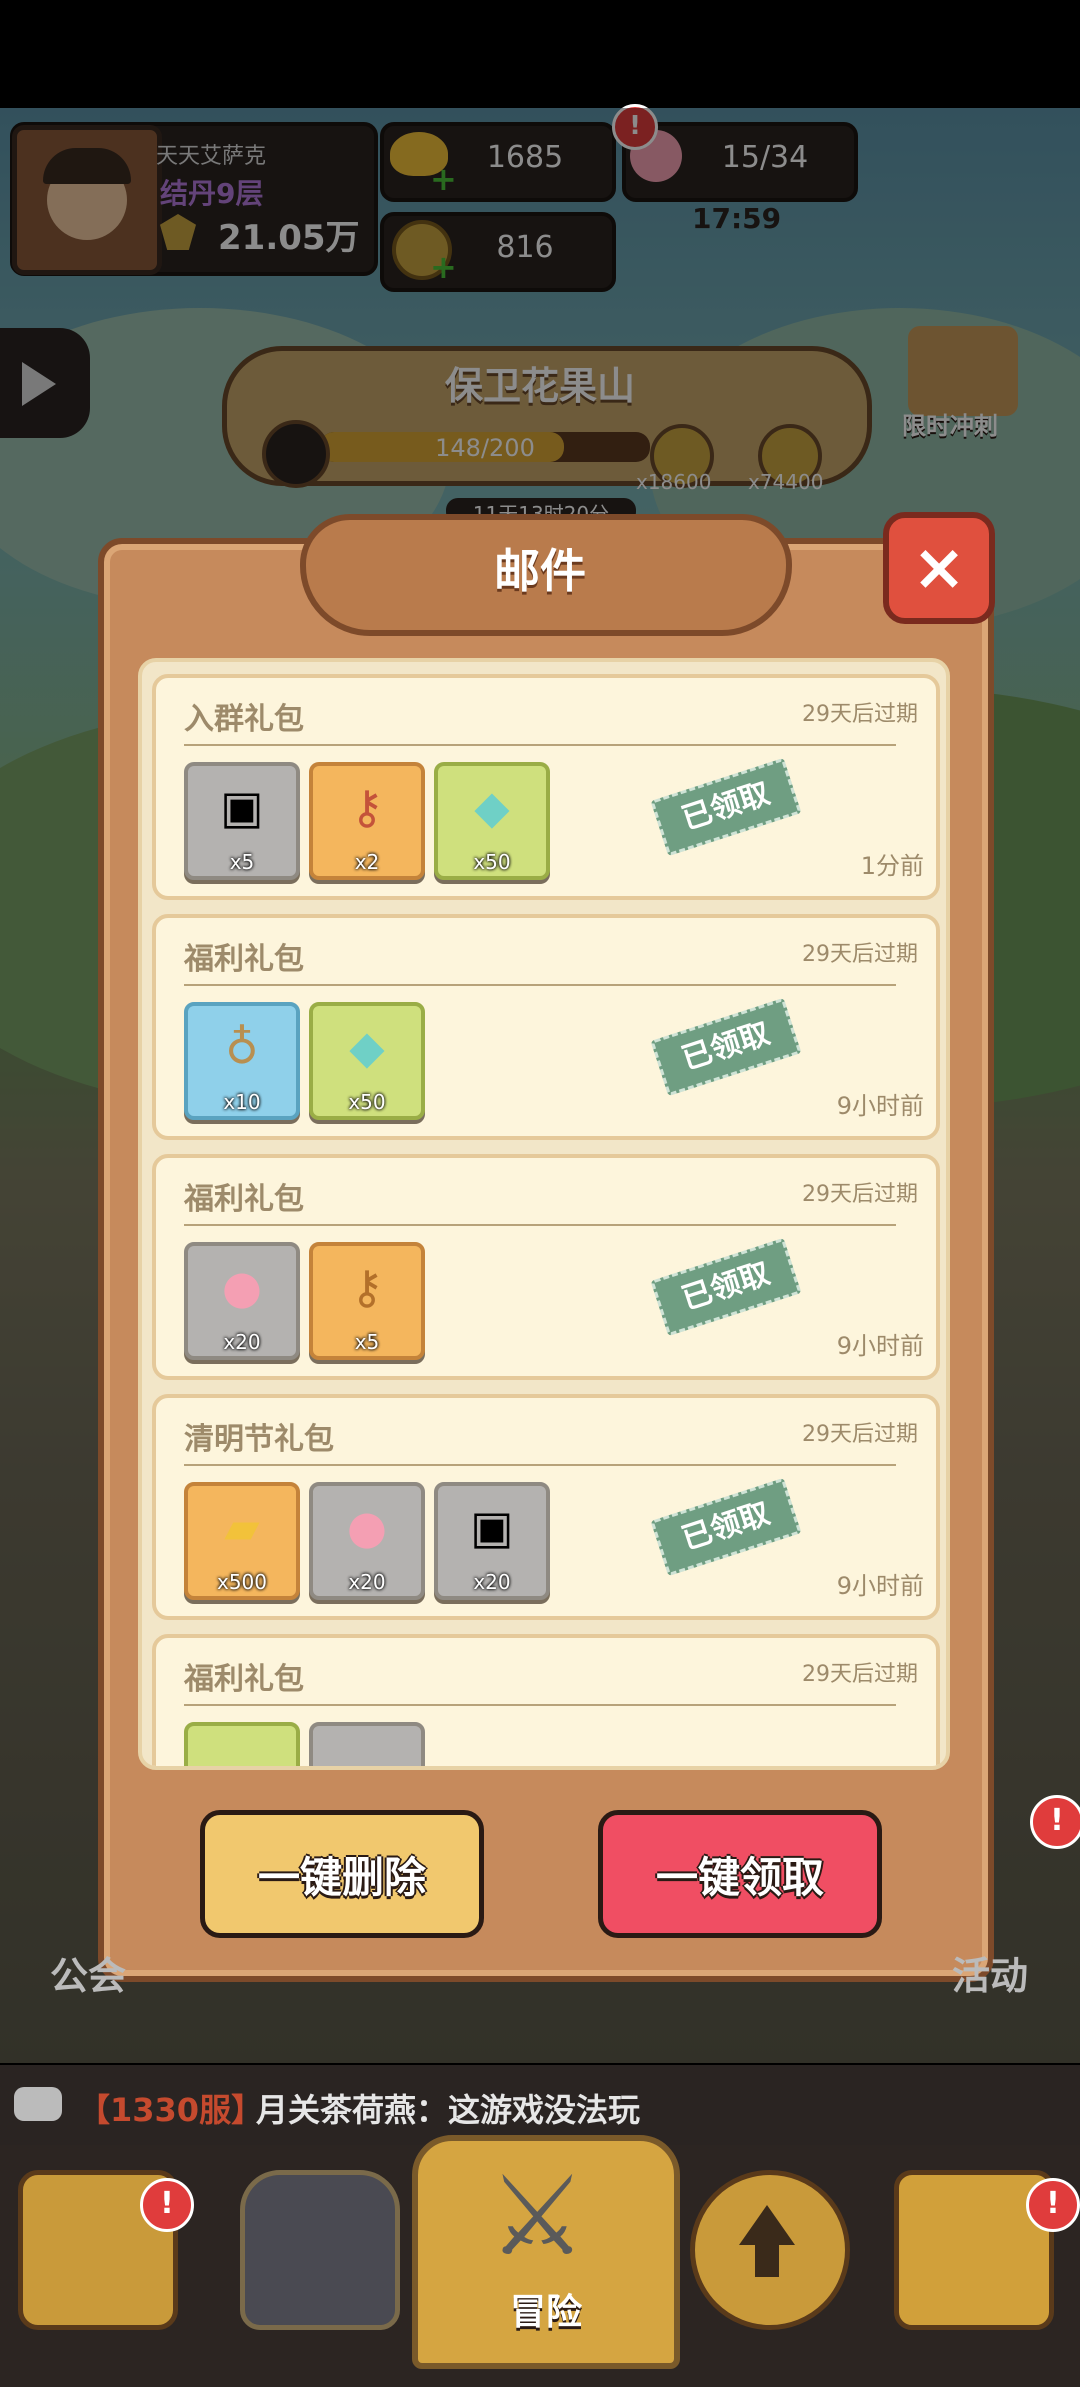 This screenshot has height=2387, width=1080. Describe the element at coordinates (545, 2312) in the screenshot. I see `adventure-label: 冒险` at that location.